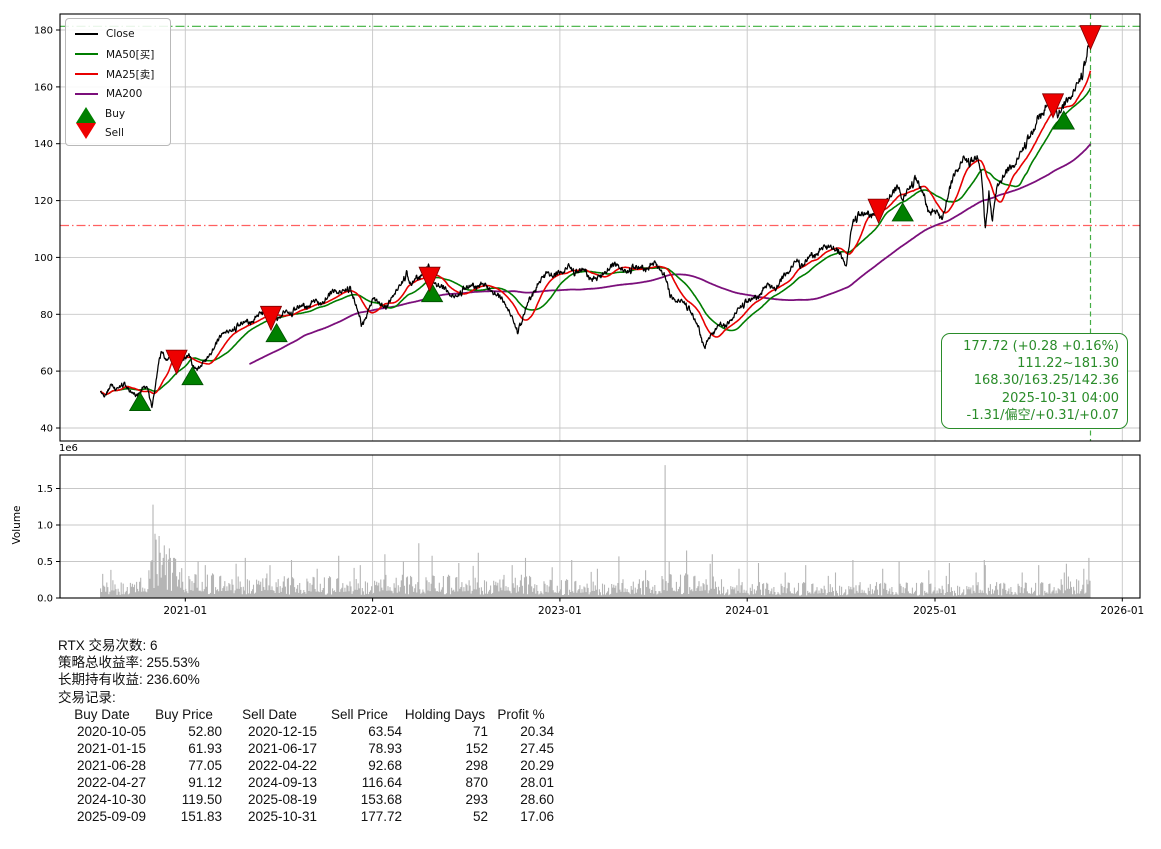 This screenshot has height=849, width=1161. What do you see at coordinates (1122, 611) in the screenshot?
I see `x-tick-label: 2026-01` at bounding box center [1122, 611].